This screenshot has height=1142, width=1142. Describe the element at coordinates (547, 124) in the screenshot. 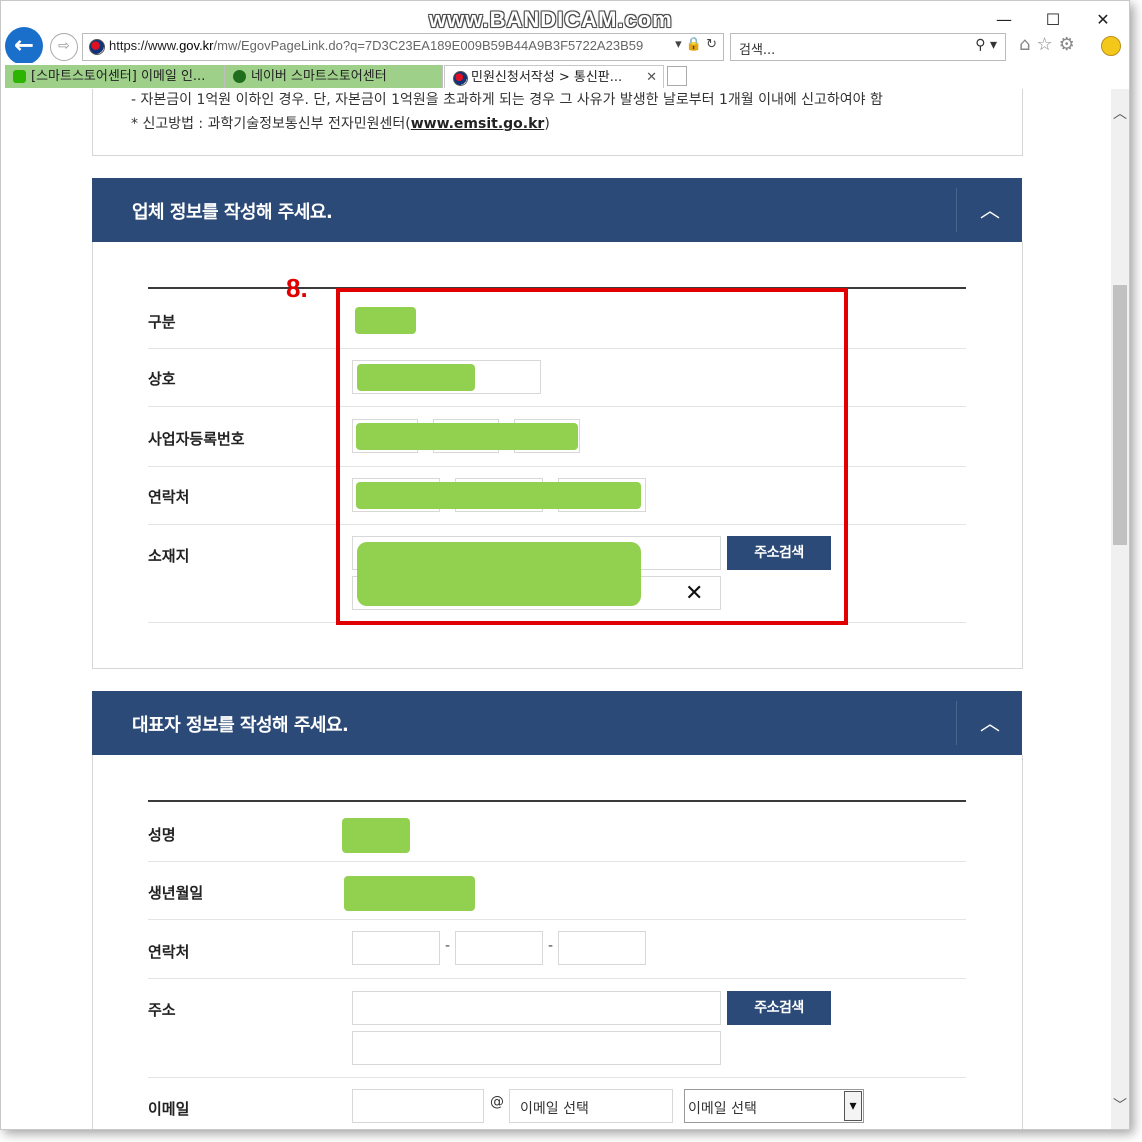

I see `notice-method-close: )` at that location.